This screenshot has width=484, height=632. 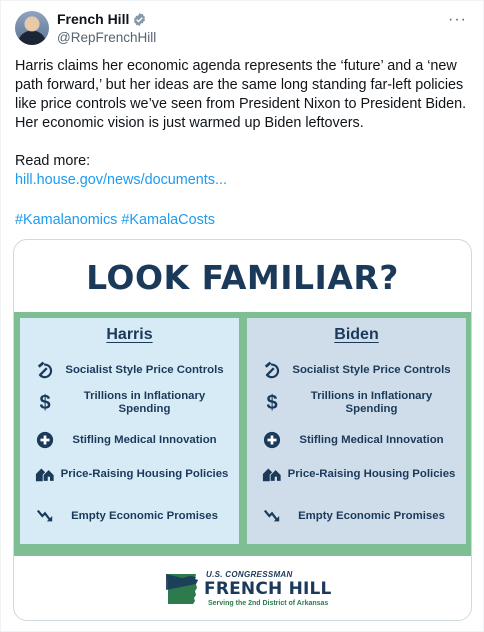 I want to click on graphic-headline: LOOK FAMILIAR?, so click(x=242, y=277).